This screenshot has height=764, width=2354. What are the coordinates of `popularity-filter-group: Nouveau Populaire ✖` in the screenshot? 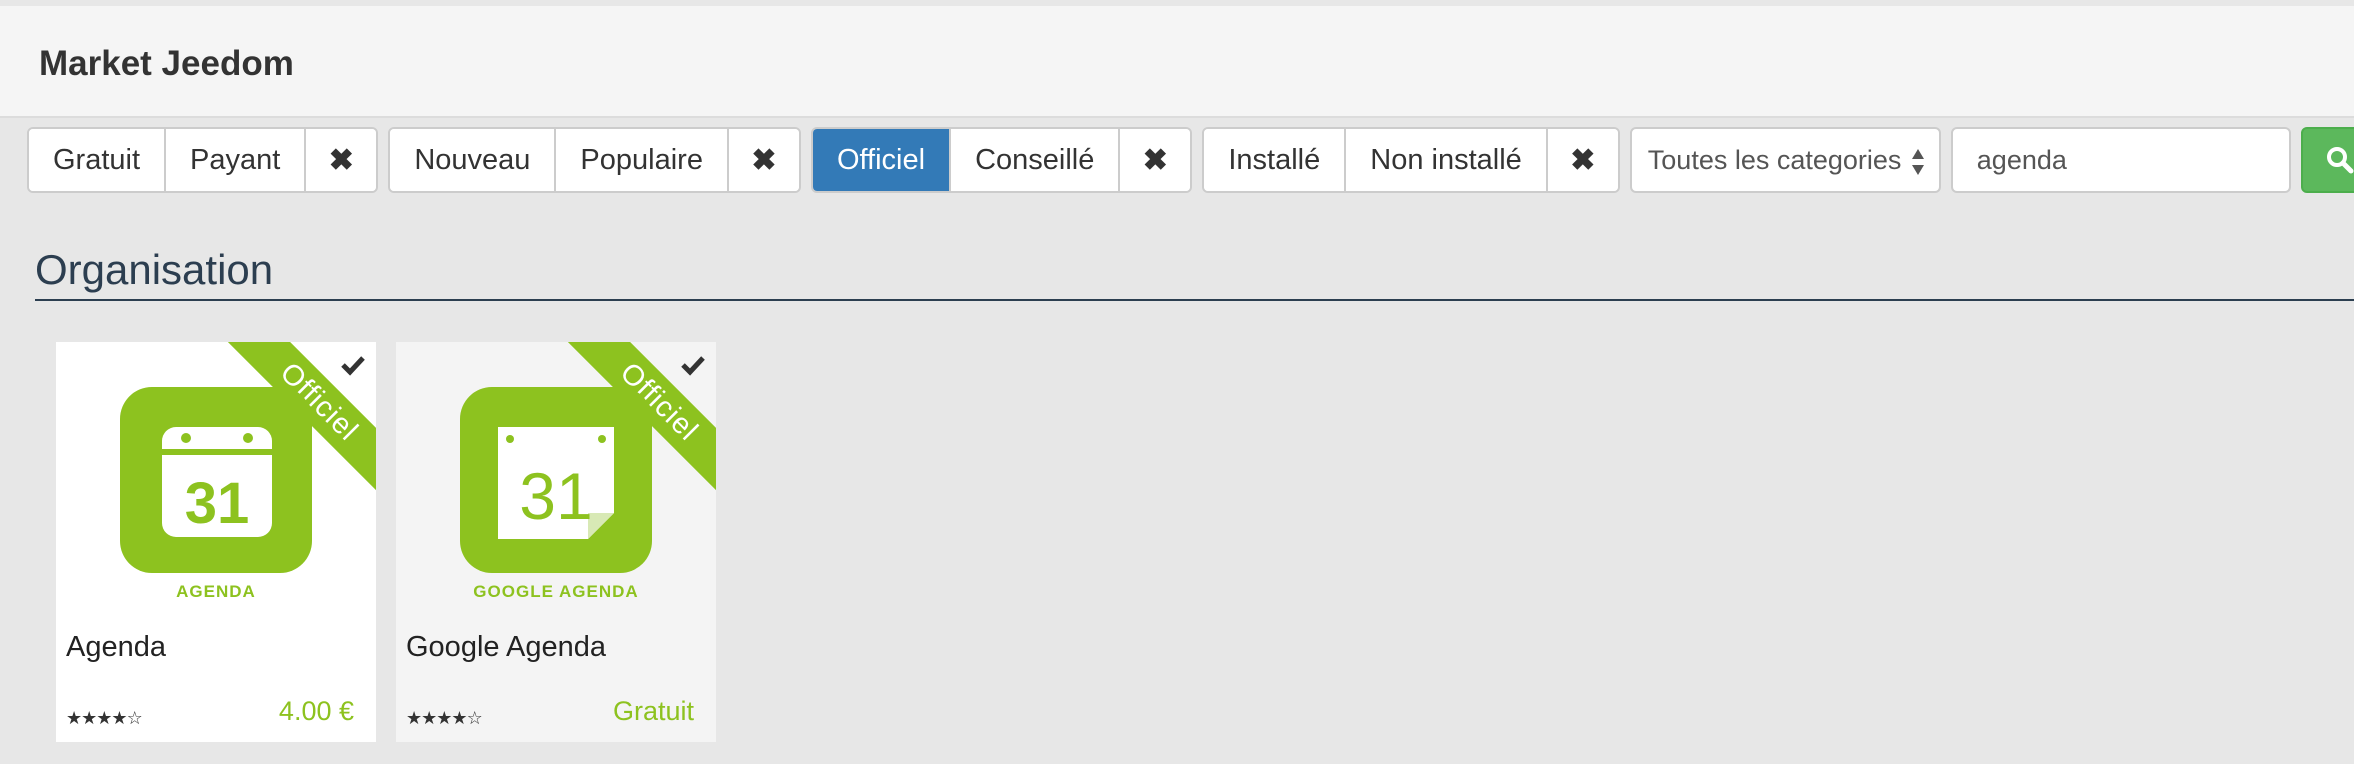 It's located at (594, 160).